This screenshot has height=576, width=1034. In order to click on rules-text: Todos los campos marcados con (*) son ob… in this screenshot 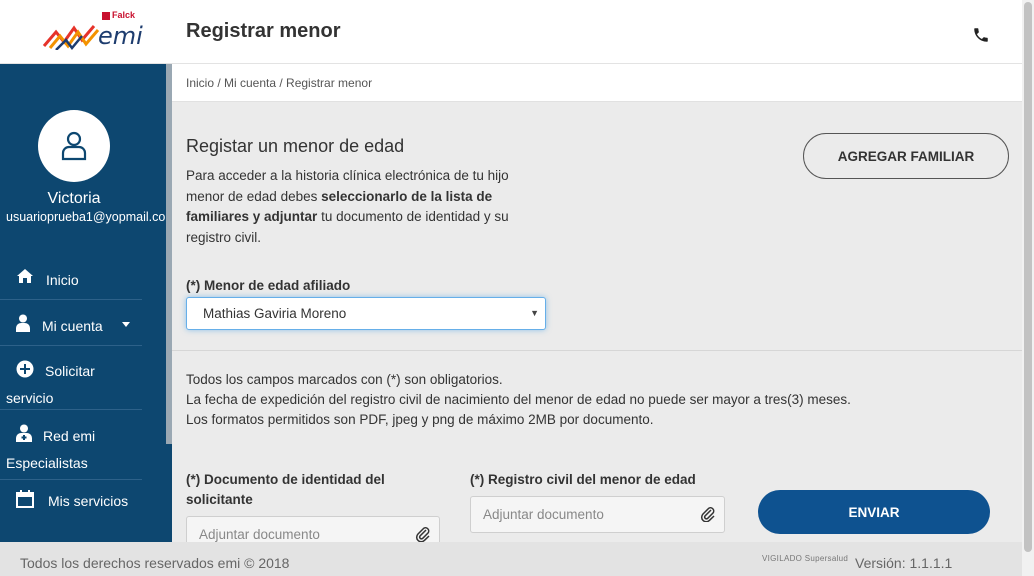, I will do `click(518, 400)`.